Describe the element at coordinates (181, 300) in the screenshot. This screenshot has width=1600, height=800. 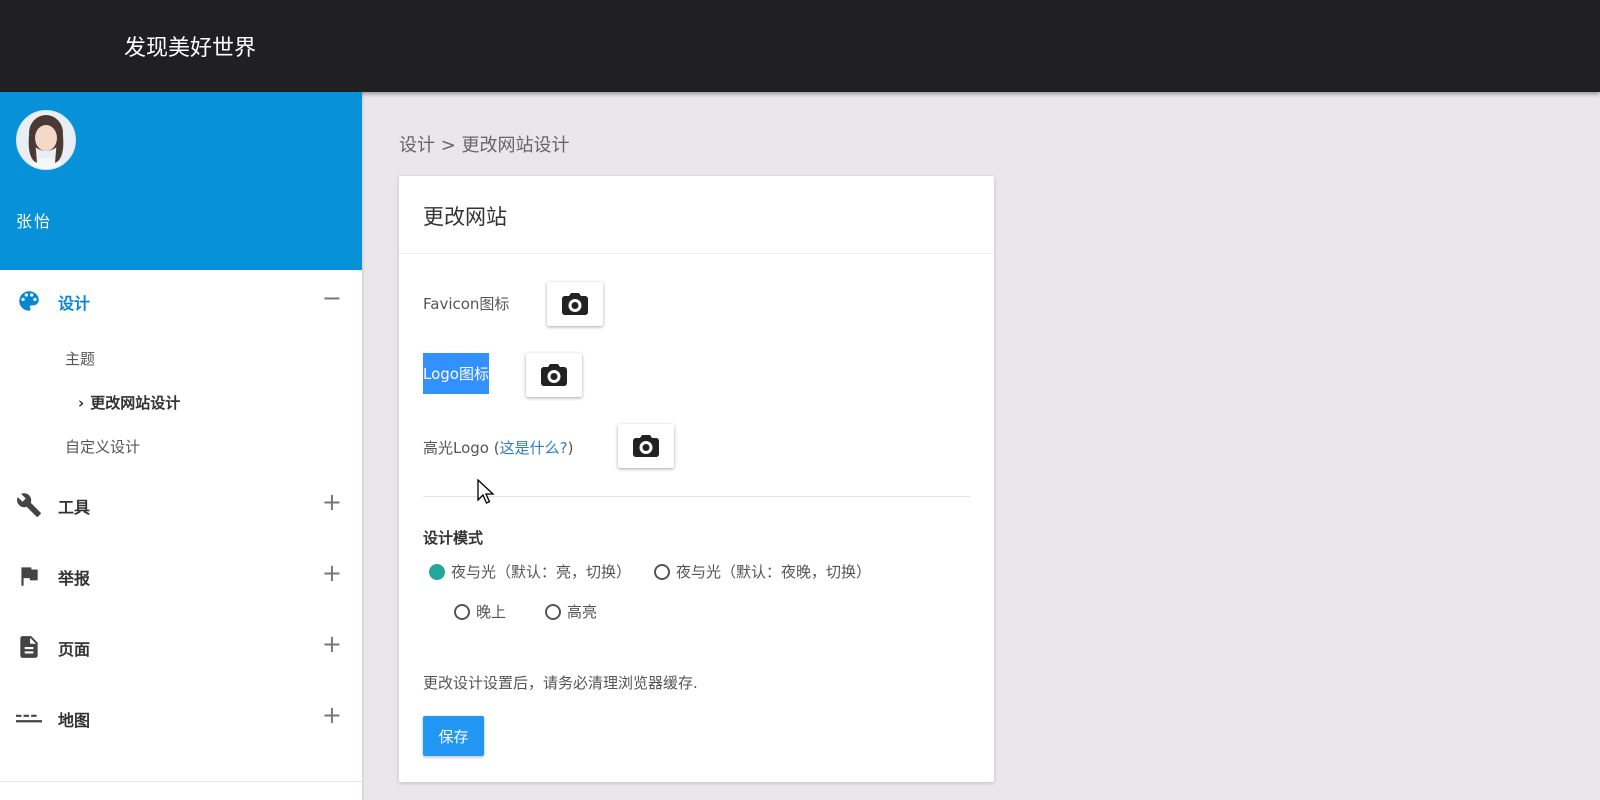
I see `nav-item-design: 设计 −` at that location.